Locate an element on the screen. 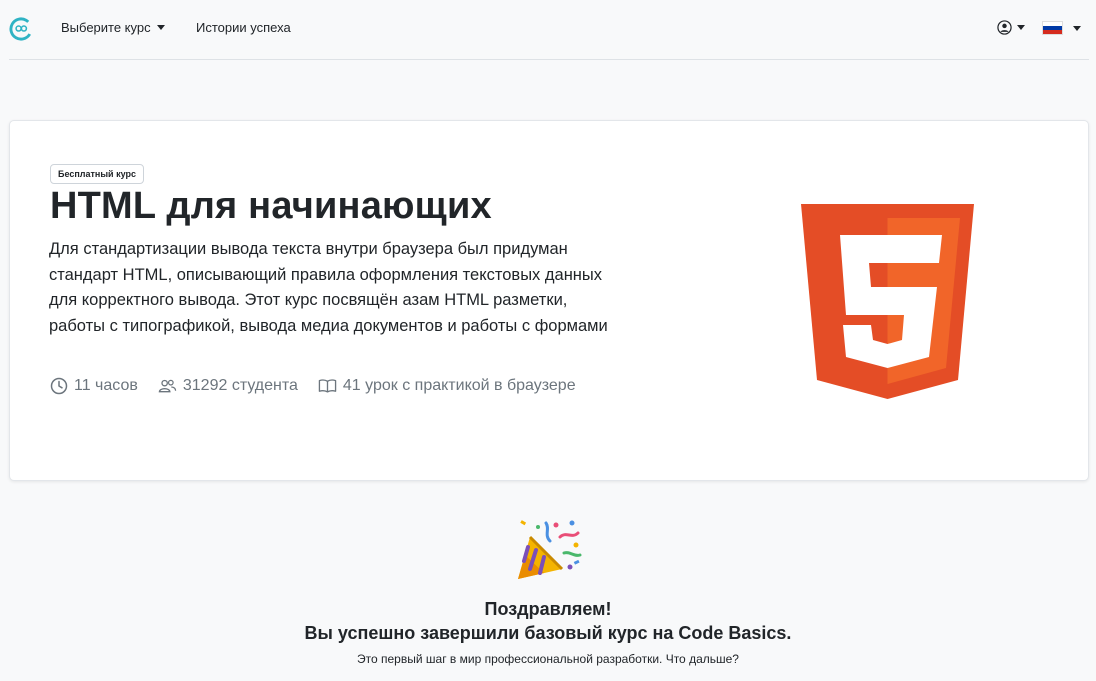 The image size is (1096, 681). course-title: HTML для начинающих is located at coordinates (271, 206).